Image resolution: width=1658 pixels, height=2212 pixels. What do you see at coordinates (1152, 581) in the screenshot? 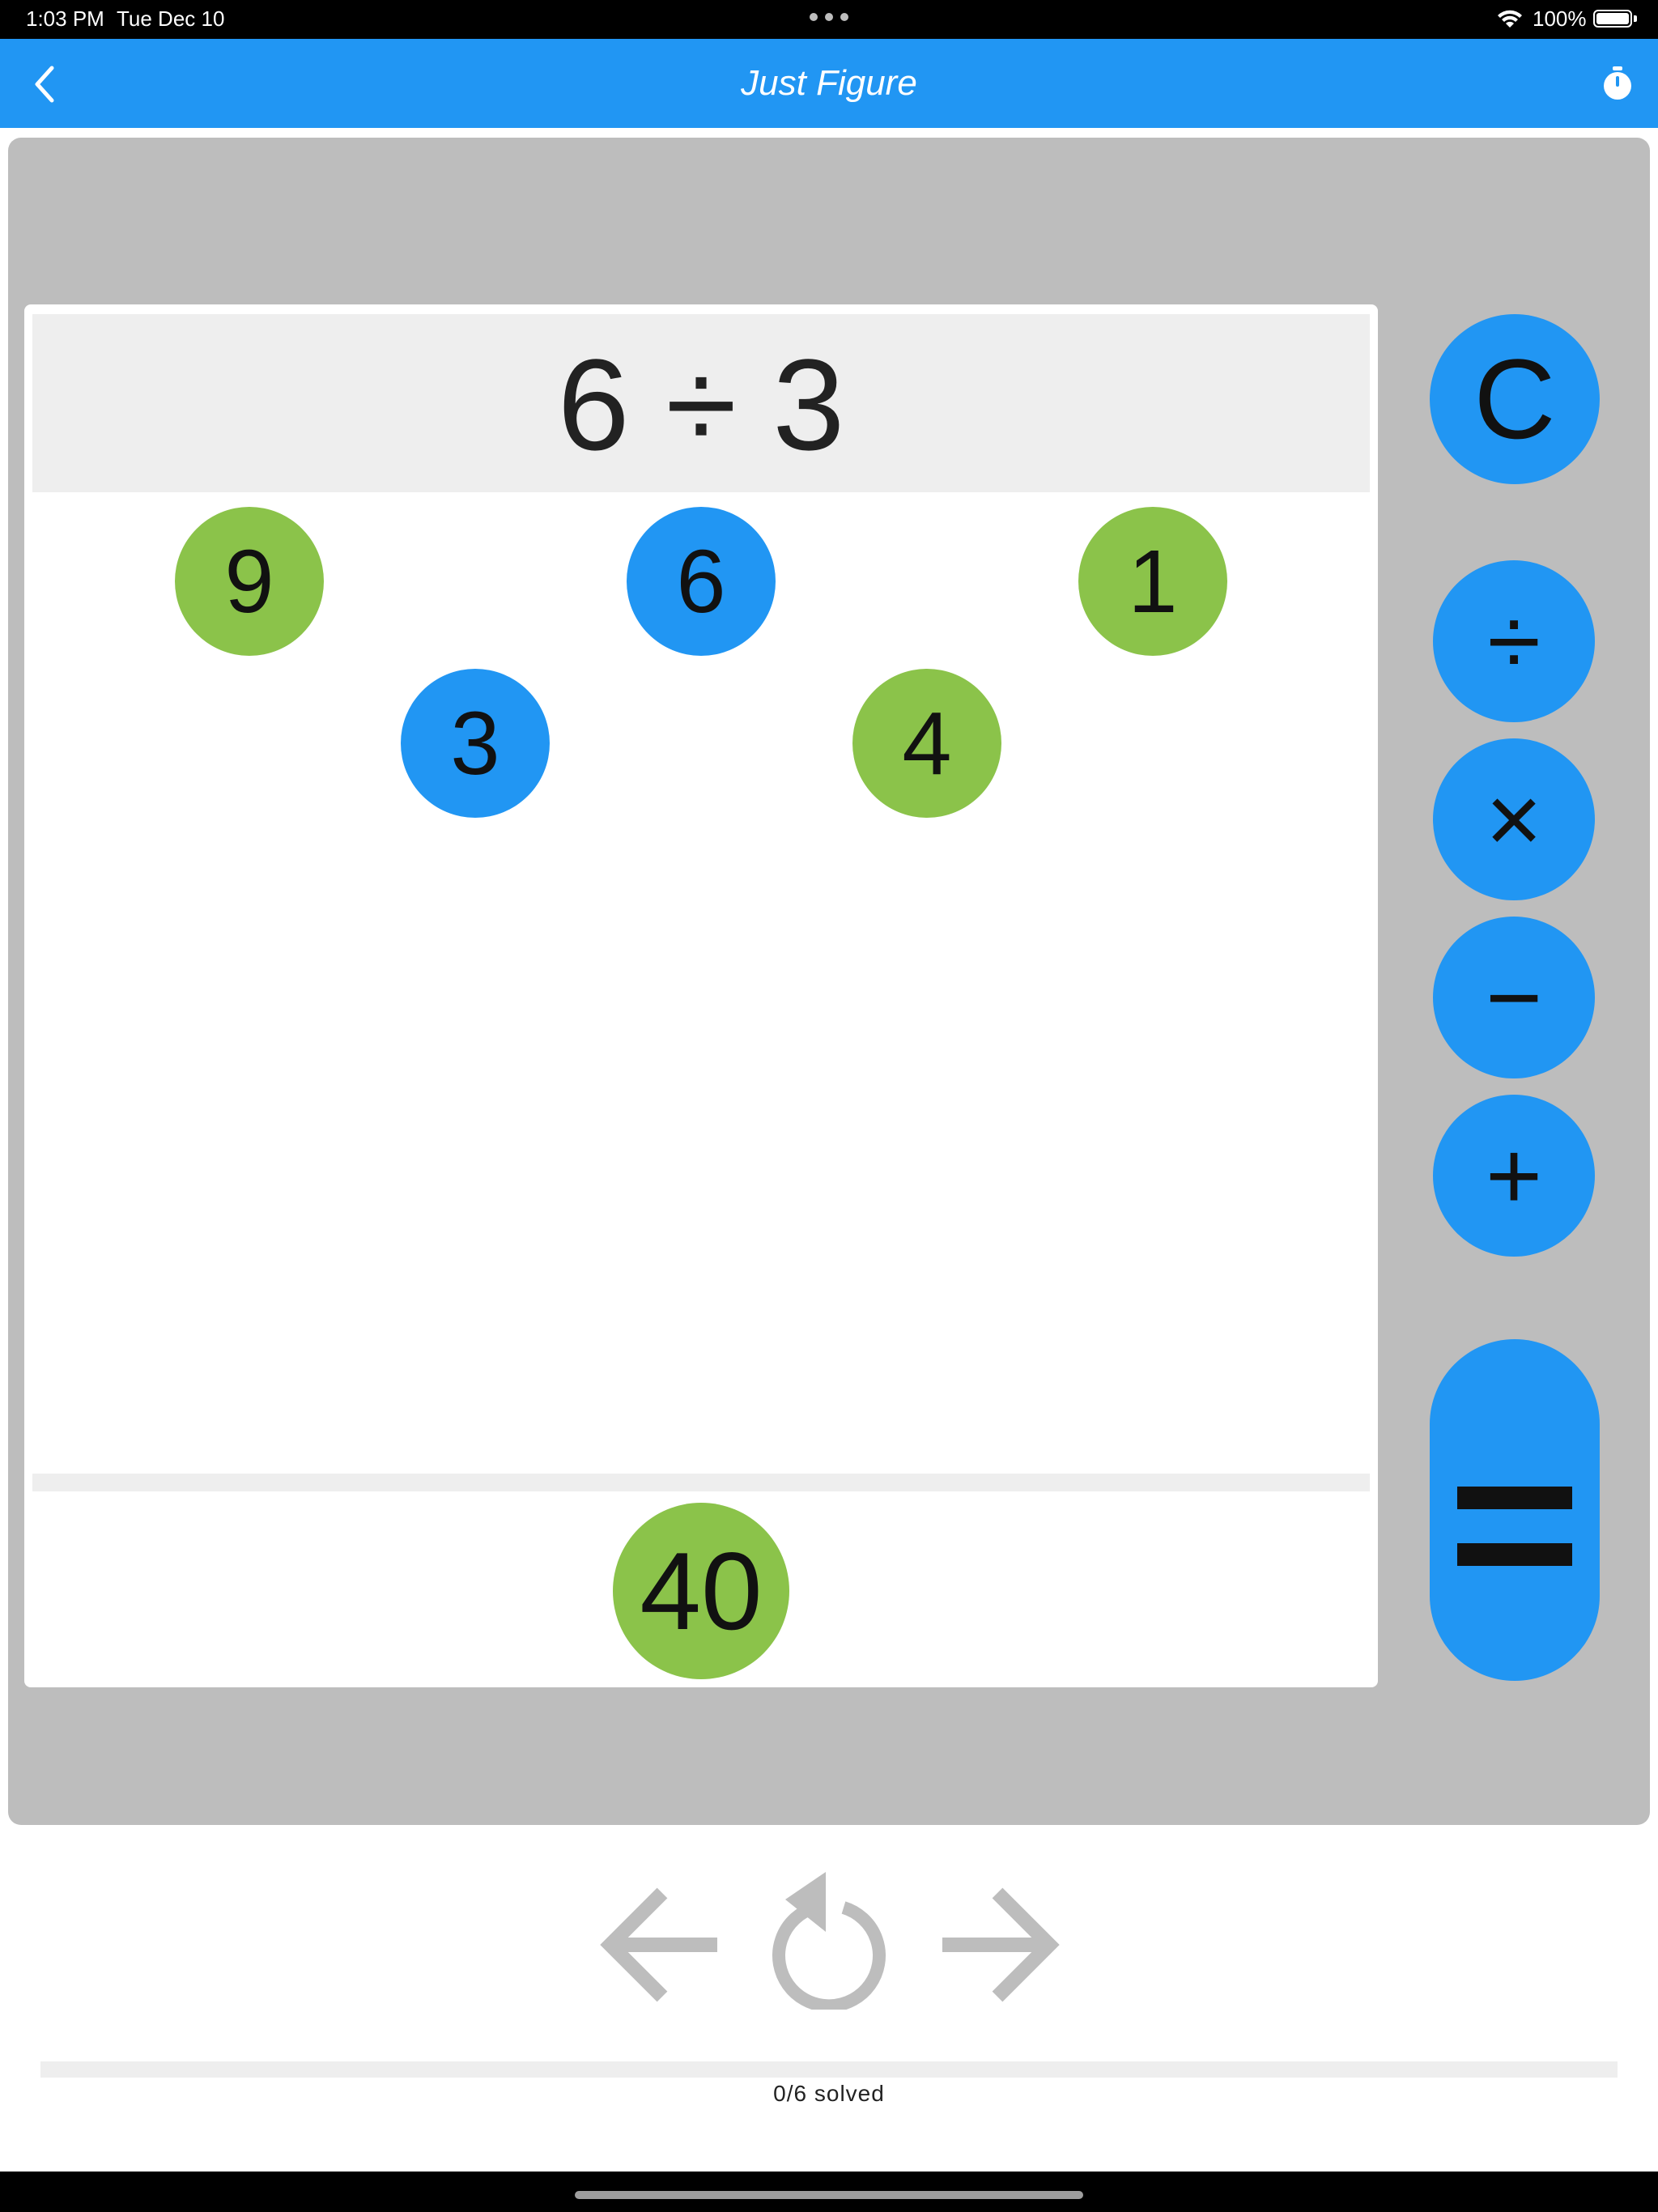
I see `number-tile-1: 1` at bounding box center [1152, 581].